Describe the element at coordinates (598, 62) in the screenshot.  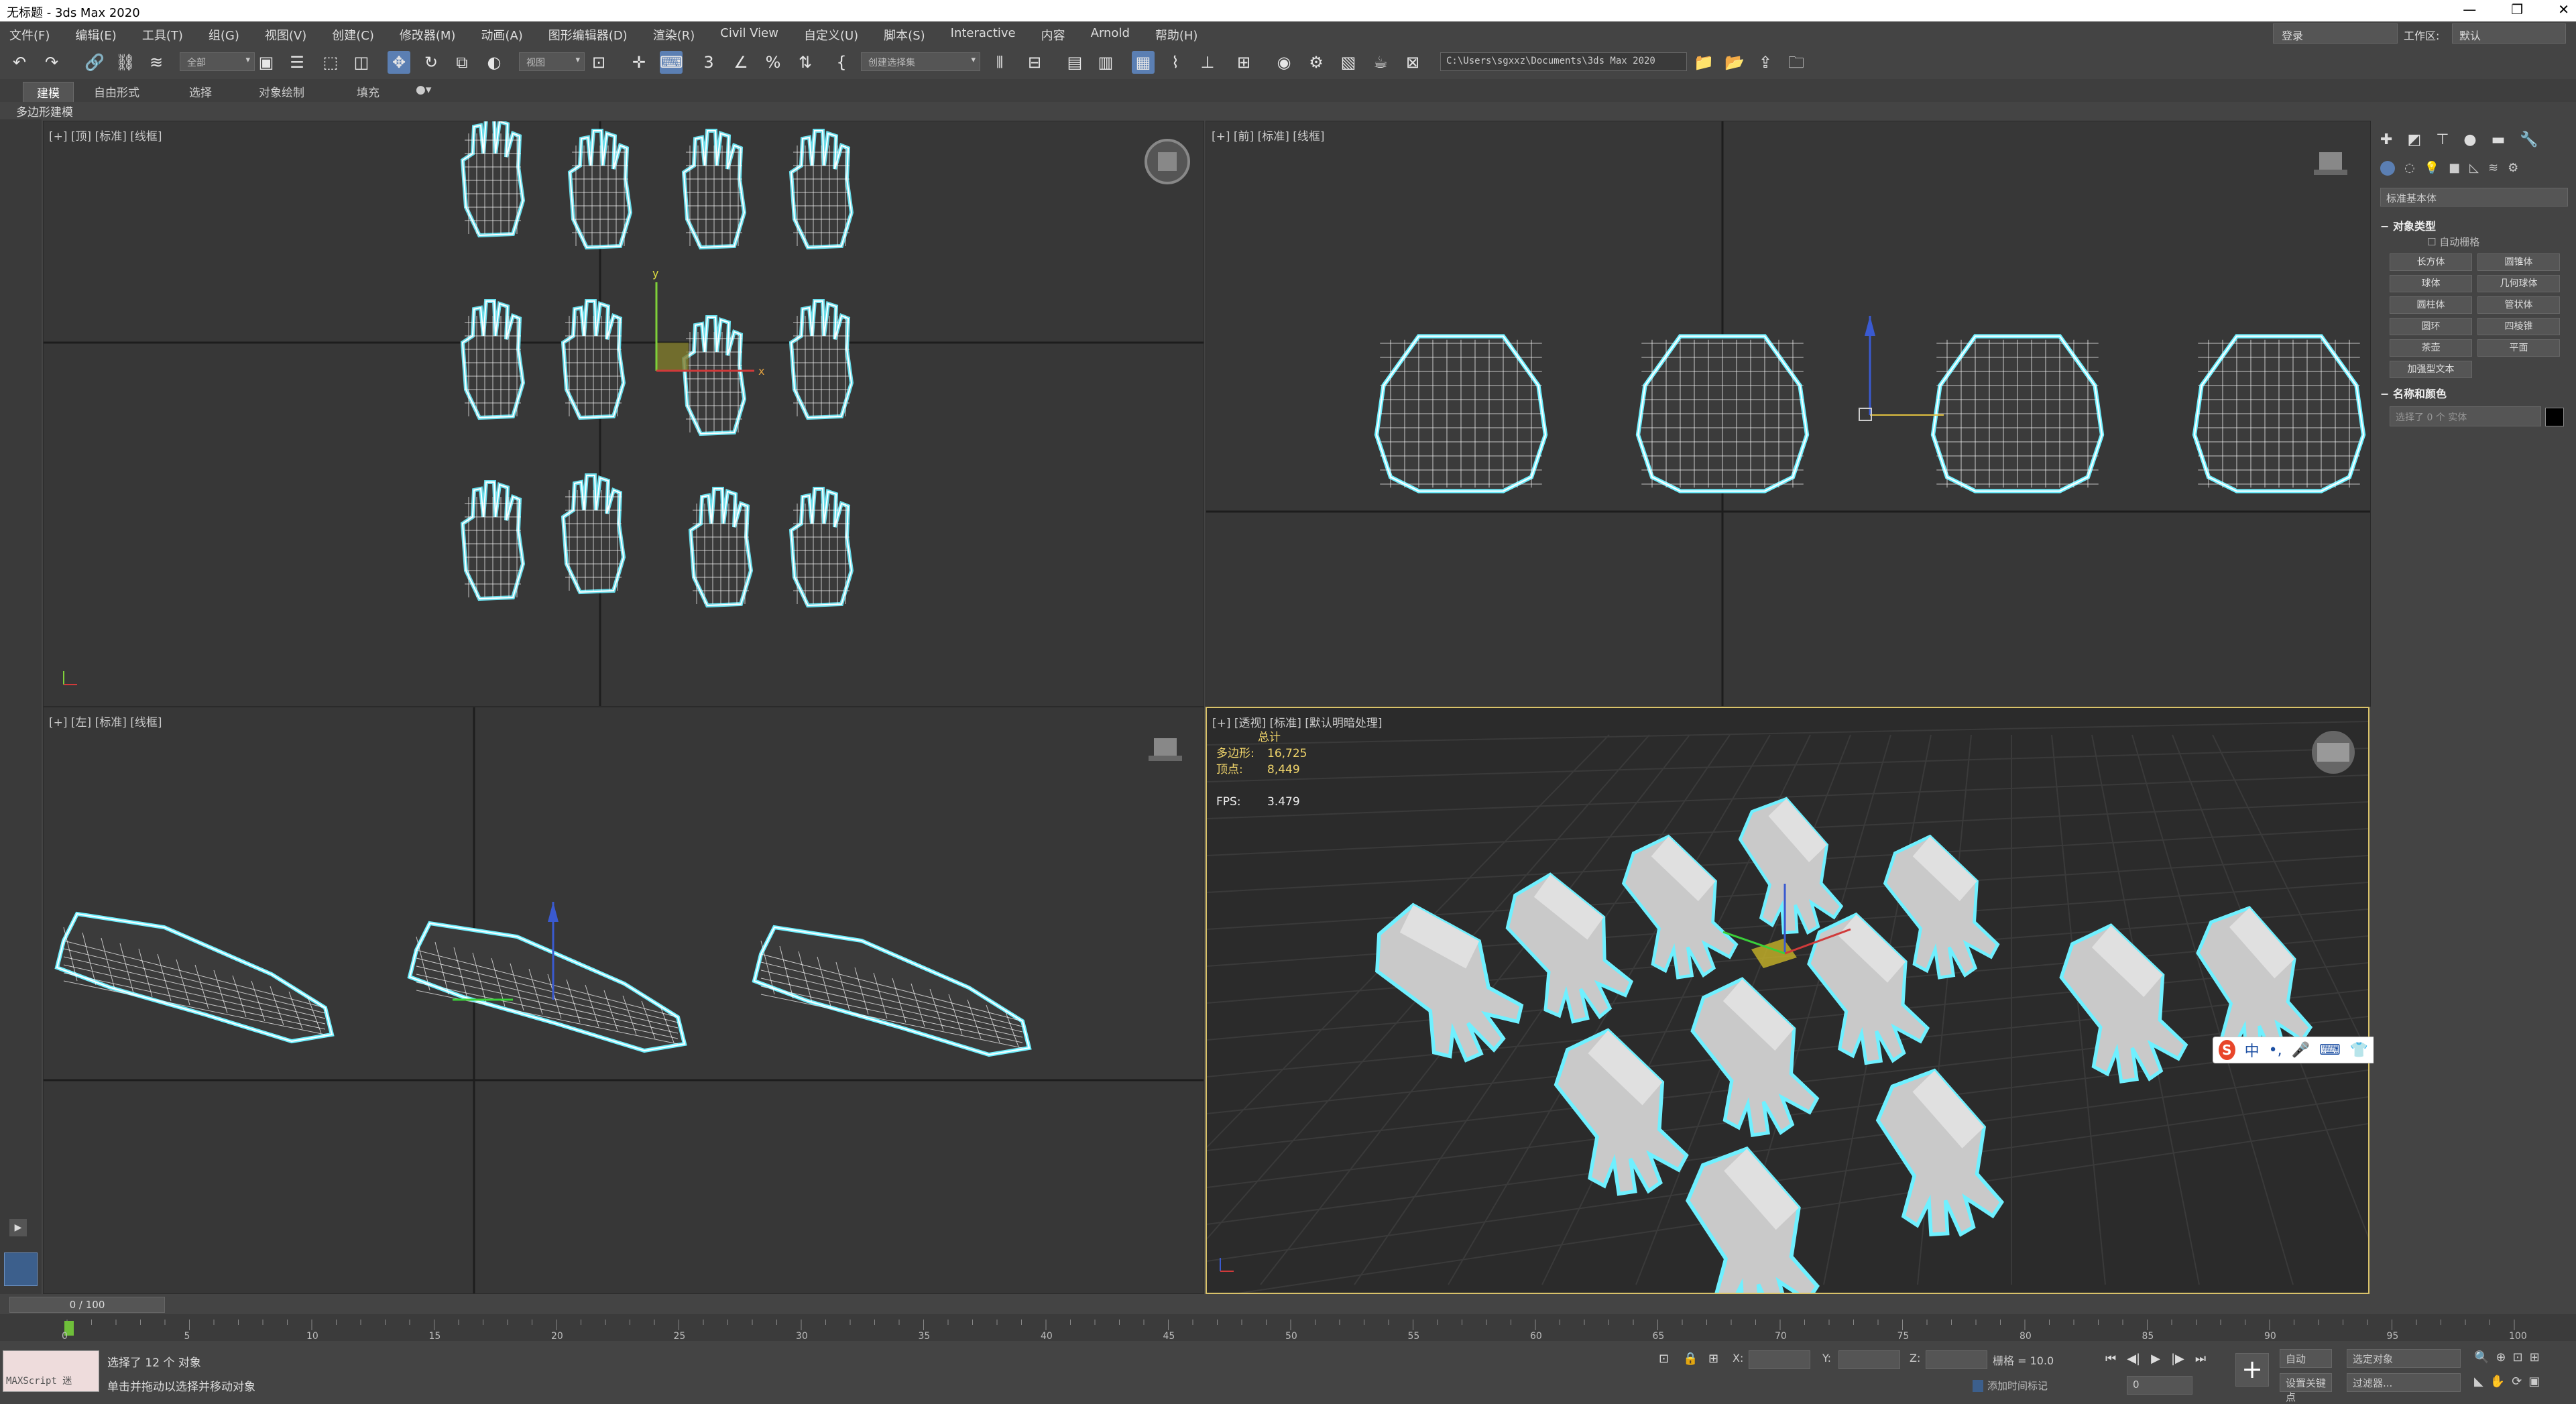
I see `pivot-center-icon: ⊡` at that location.